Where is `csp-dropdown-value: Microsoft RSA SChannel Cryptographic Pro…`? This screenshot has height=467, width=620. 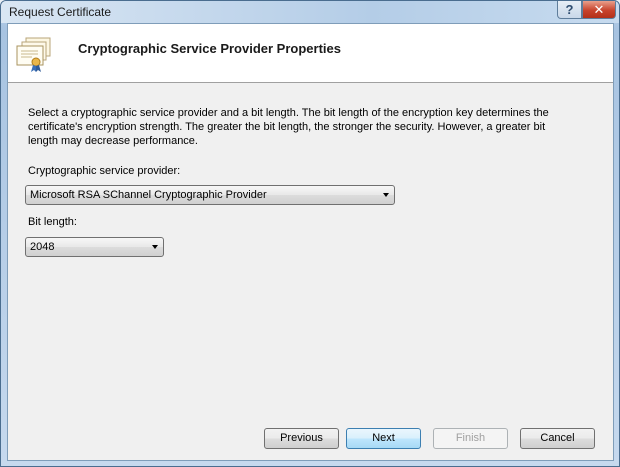 csp-dropdown-value: Microsoft RSA SChannel Cryptographic Pro… is located at coordinates (148, 195).